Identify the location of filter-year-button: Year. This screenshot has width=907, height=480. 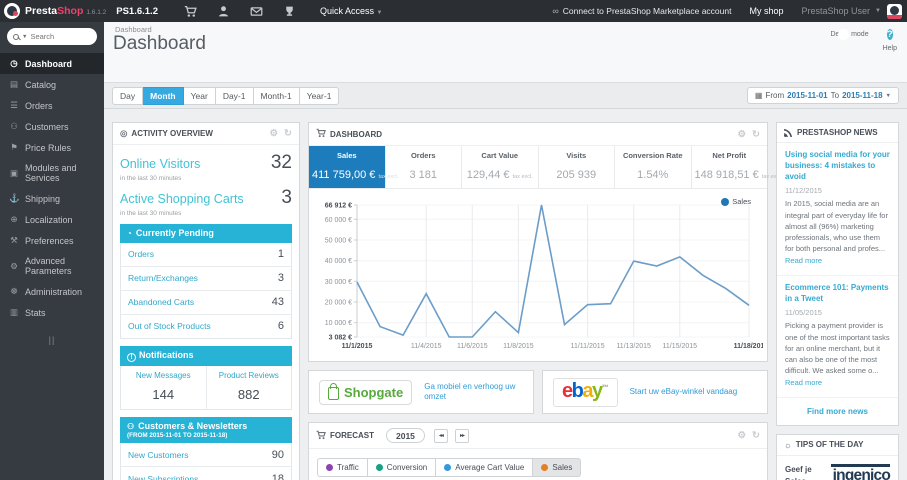
(199, 95).